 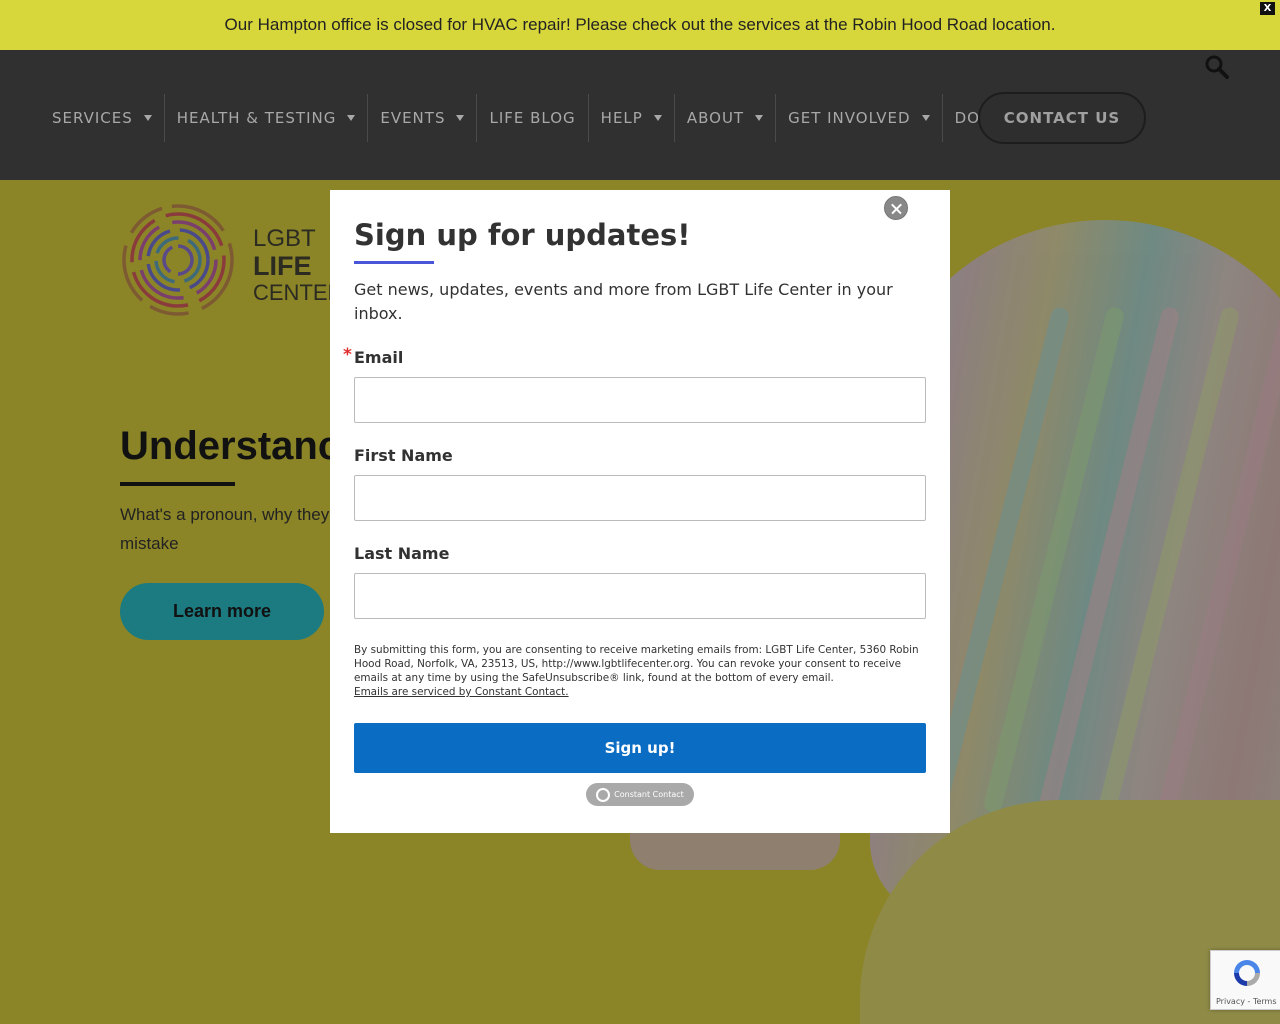 I want to click on nav-item-label: SERVICES, so click(x=92, y=118).